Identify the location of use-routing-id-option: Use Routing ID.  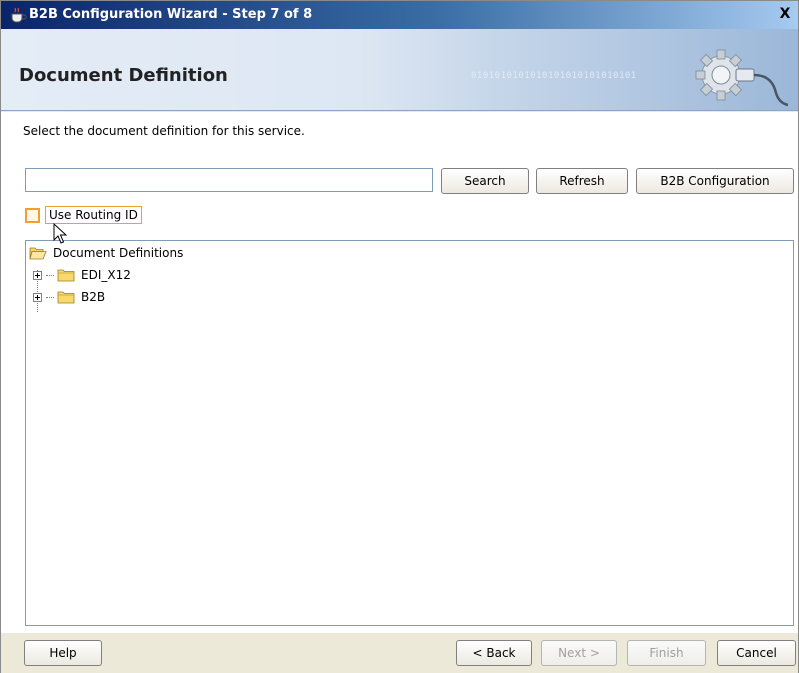
(83, 215).